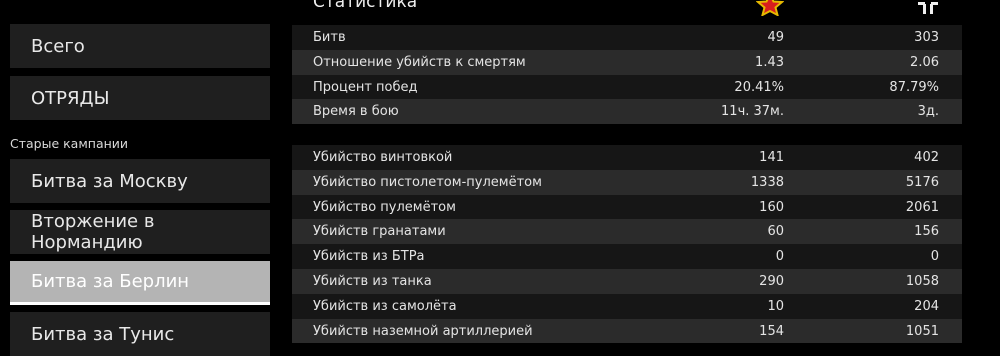  Describe the element at coordinates (771, 281) in the screenshot. I see `stat-value-soviet: 290` at that location.